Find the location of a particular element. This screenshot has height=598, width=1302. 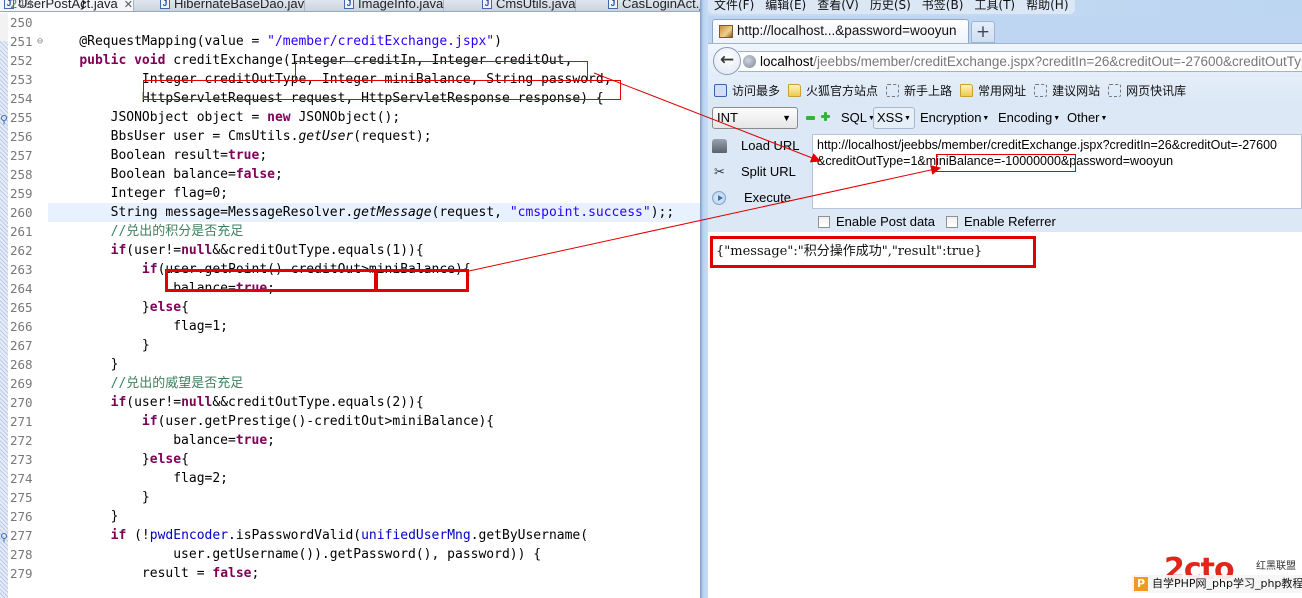

line-number: 249 is located at coordinates (28, 6).